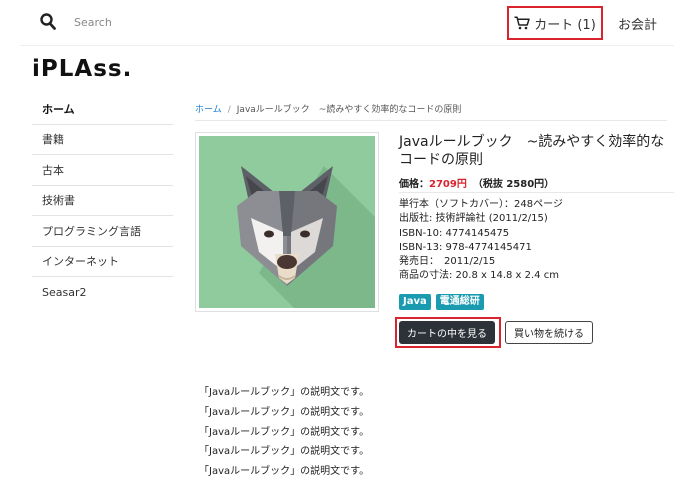 This screenshot has width=694, height=489. I want to click on search-icon, so click(48, 22).